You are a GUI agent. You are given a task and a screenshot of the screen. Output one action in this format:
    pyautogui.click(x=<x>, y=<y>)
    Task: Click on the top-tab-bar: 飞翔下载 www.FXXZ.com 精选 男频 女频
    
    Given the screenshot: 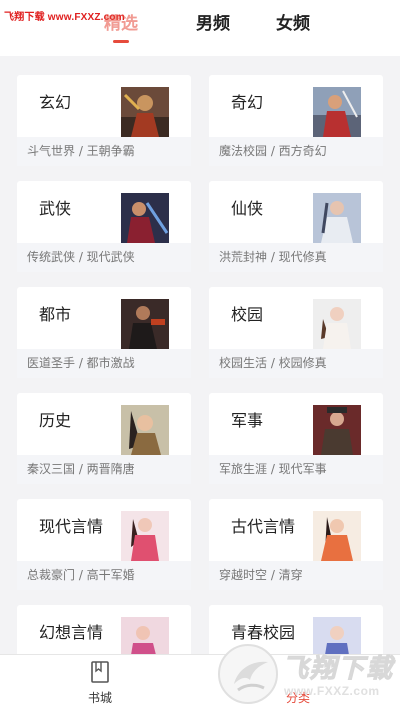 What is the action you would take?
    pyautogui.click(x=200, y=28)
    